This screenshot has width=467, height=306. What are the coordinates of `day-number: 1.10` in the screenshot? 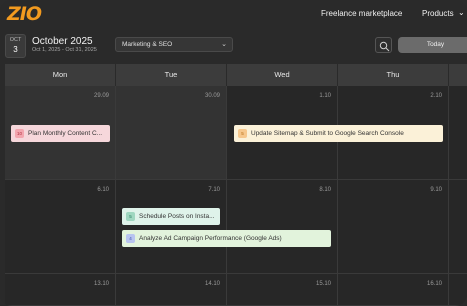 It's located at (325, 96).